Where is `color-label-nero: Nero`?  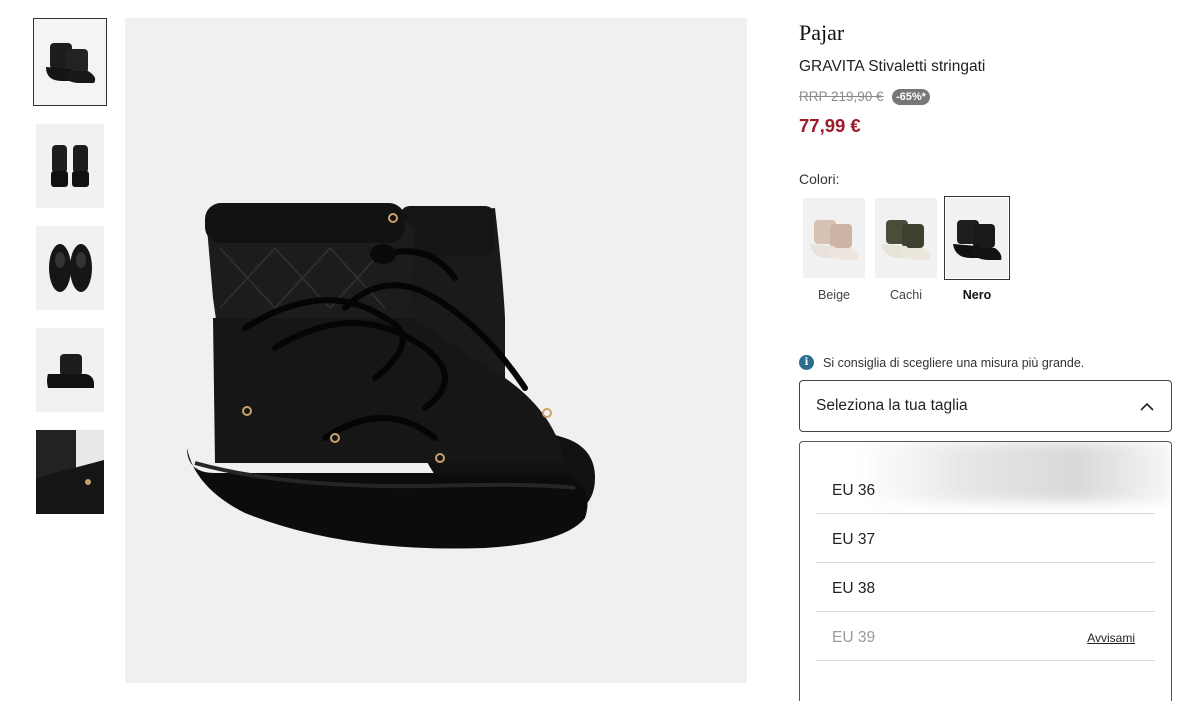 color-label-nero: Nero is located at coordinates (977, 295).